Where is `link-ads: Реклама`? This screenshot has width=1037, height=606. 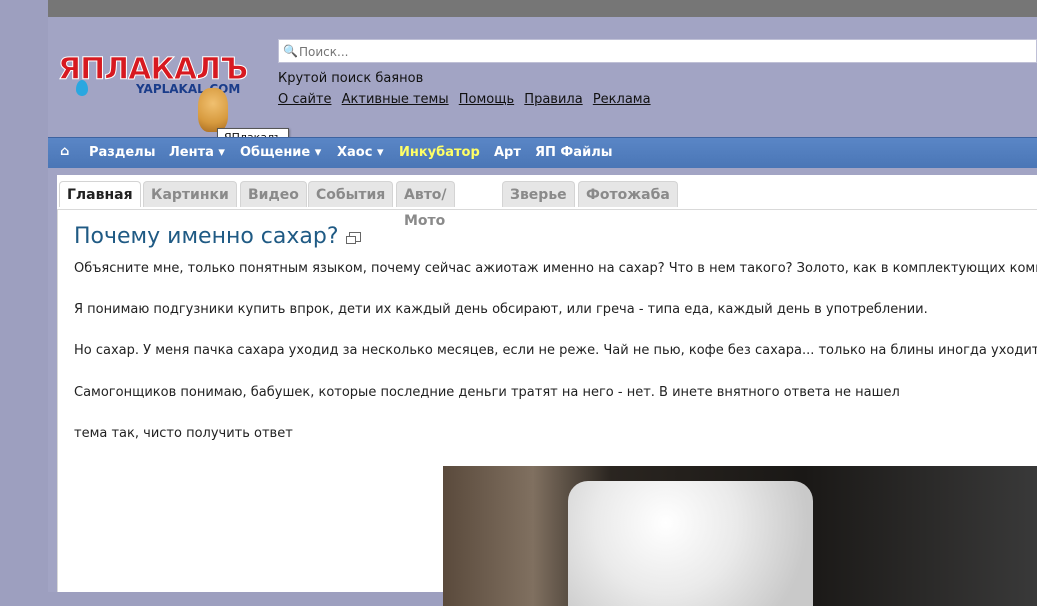
link-ads: Реклама is located at coordinates (622, 99).